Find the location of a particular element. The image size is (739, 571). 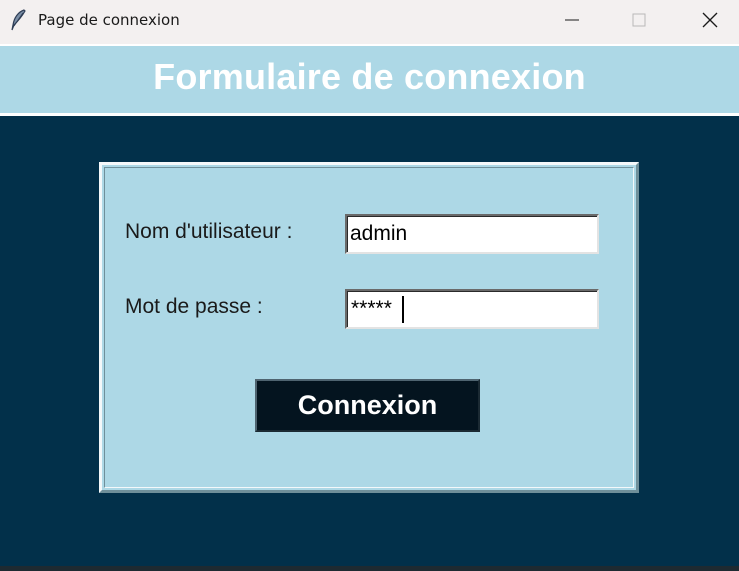

close-icon is located at coordinates (710, 20).